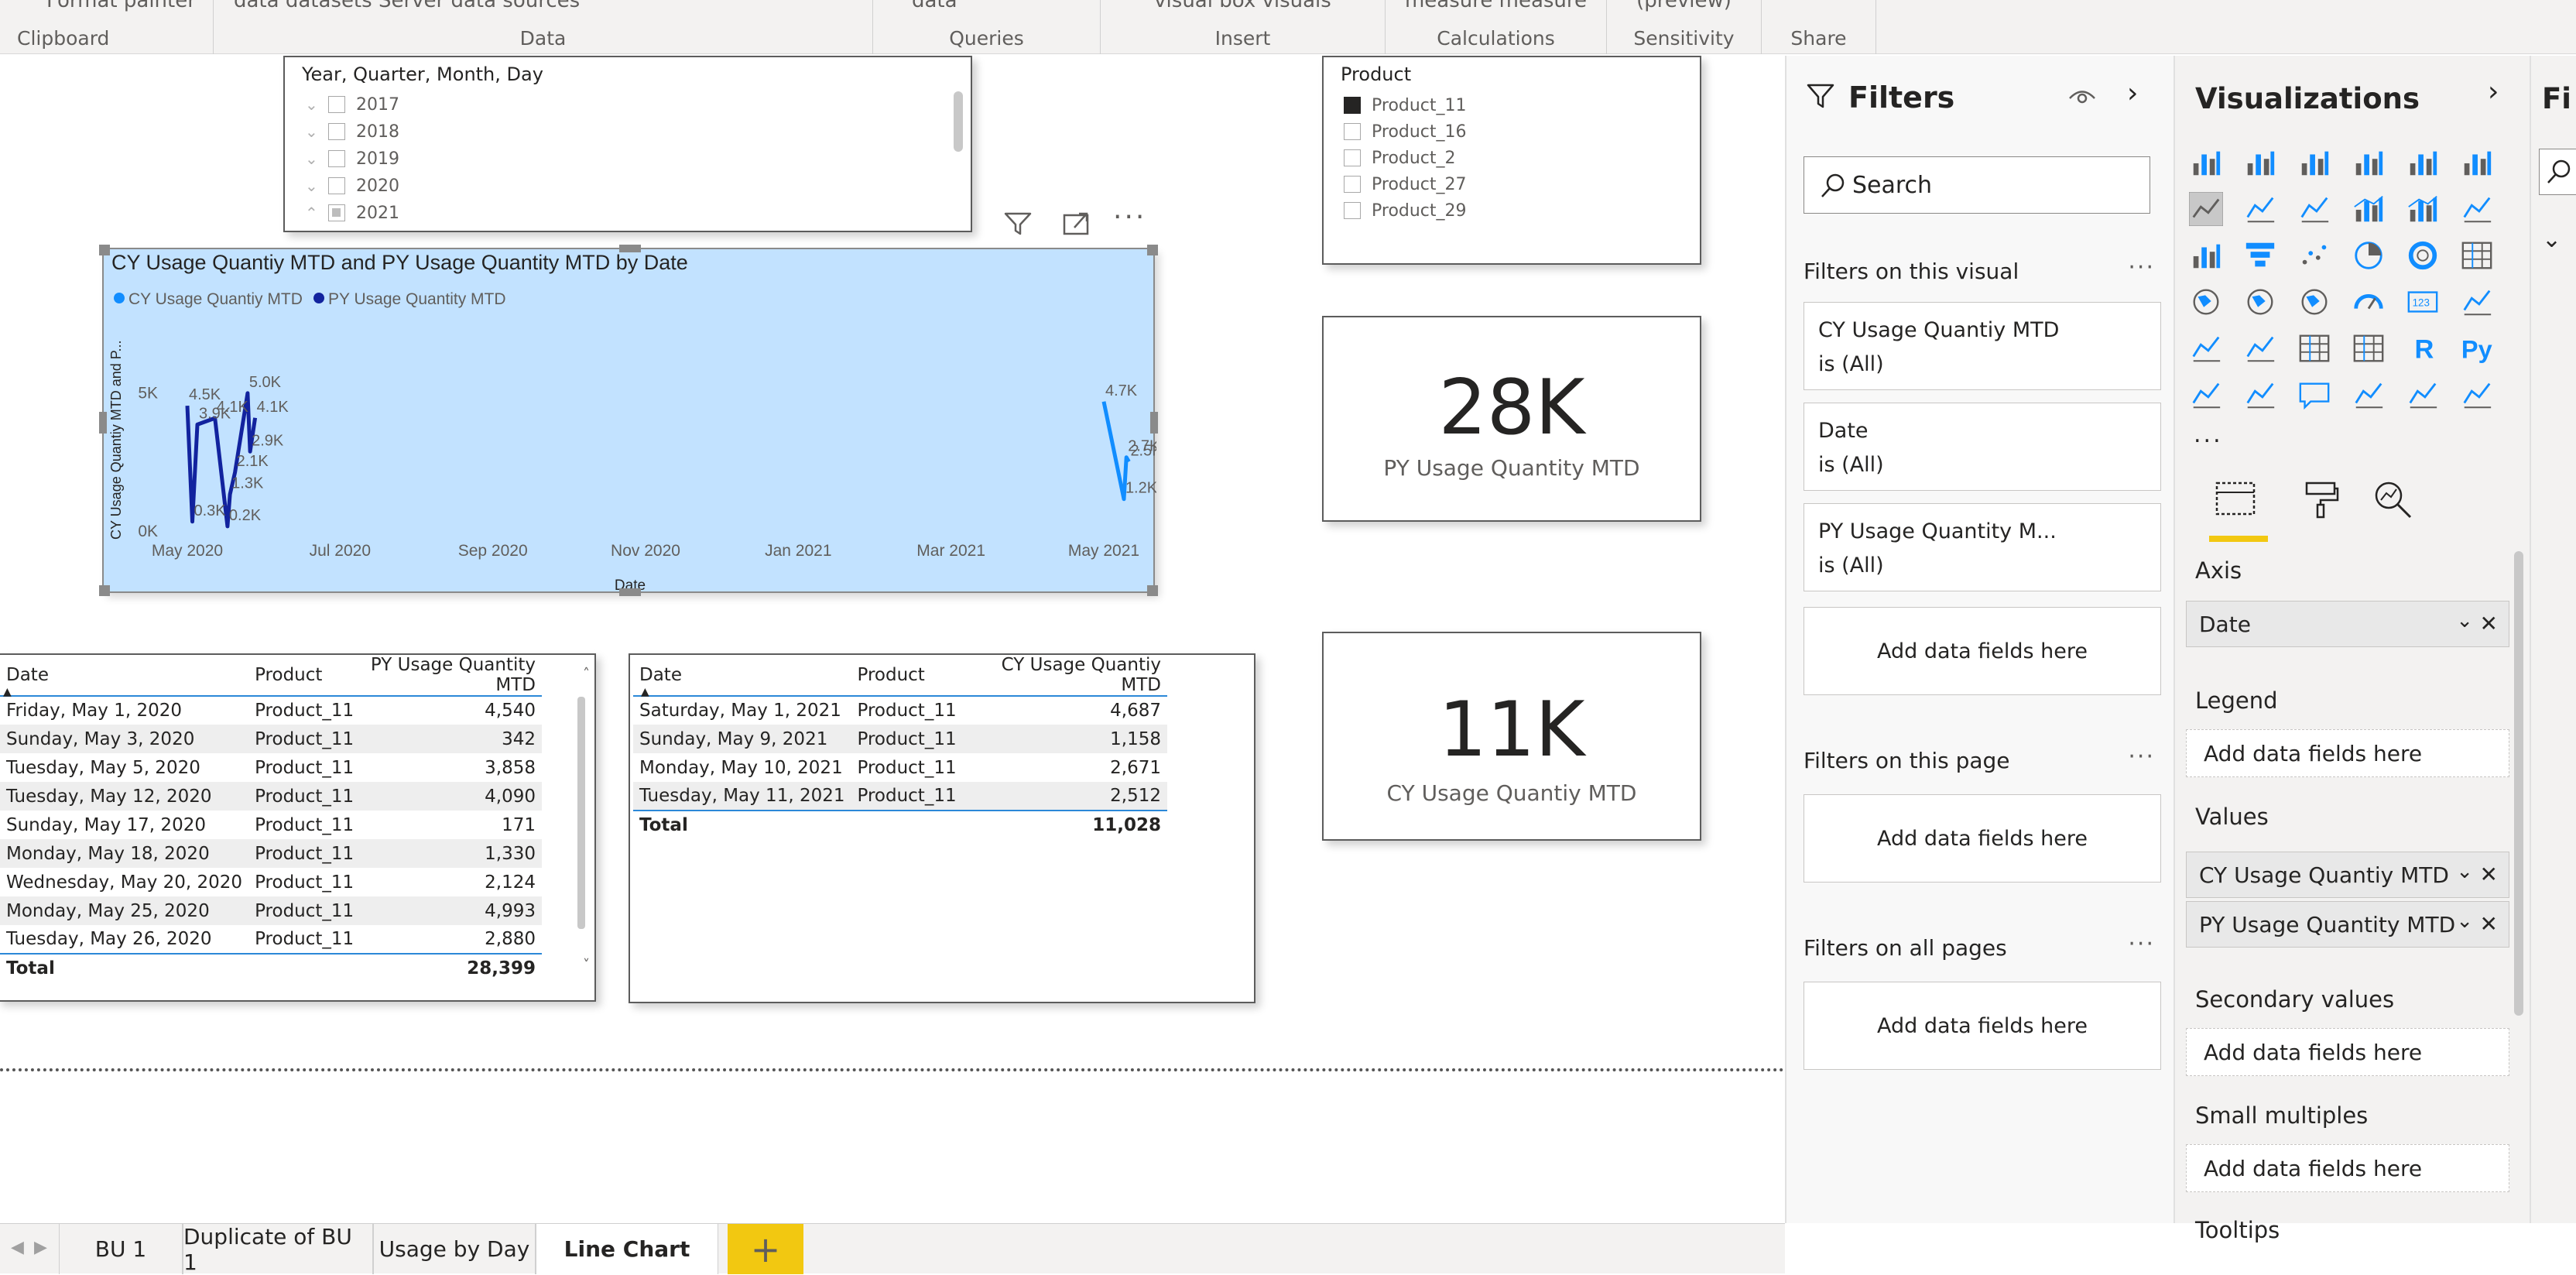 The height and width of the screenshot is (1275, 2576). Describe the element at coordinates (271, 939) in the screenshot. I see `table-row: Tuesday, May 26, 2020 Product_11 2,880` at that location.